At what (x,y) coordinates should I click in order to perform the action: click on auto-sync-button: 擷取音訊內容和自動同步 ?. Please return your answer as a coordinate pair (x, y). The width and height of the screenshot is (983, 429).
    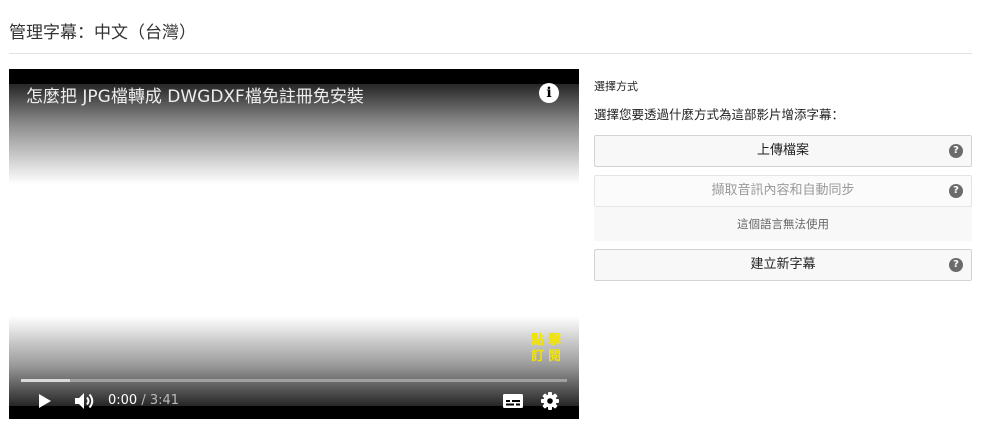
    Looking at the image, I should click on (783, 191).